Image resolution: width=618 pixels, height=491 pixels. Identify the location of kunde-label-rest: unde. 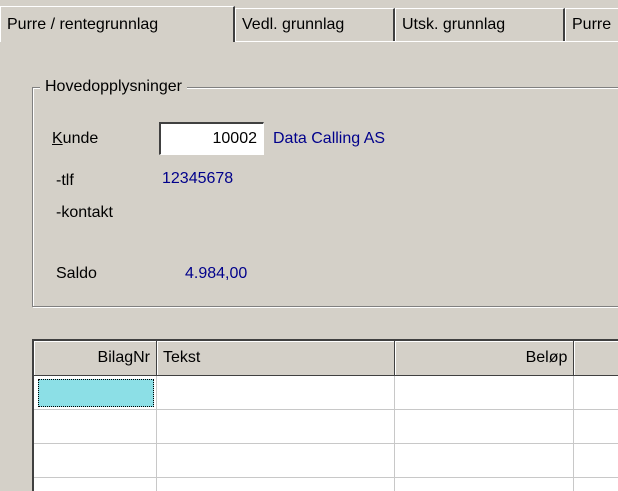
(81, 138).